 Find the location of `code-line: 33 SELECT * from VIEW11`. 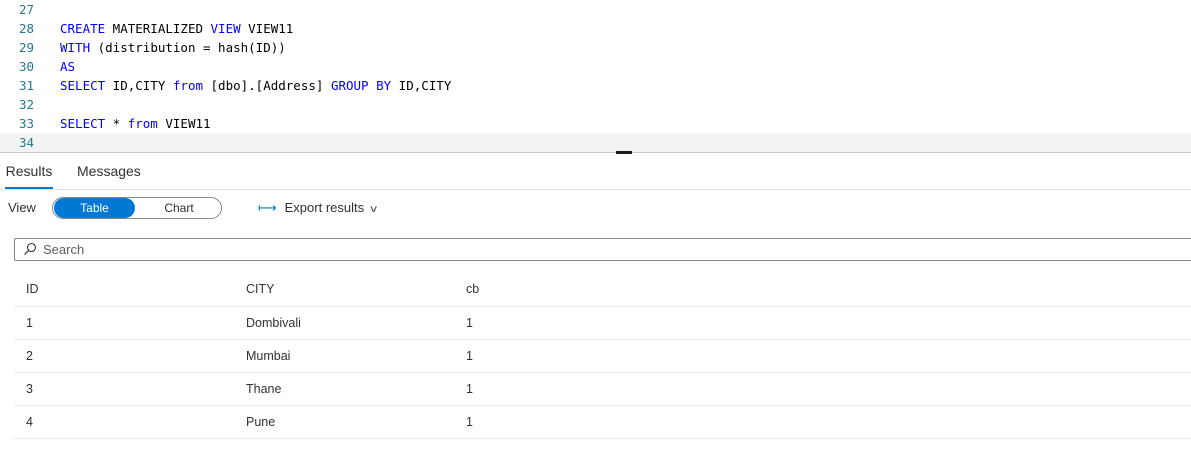

code-line: 33 SELECT * from VIEW11 is located at coordinates (595, 123).